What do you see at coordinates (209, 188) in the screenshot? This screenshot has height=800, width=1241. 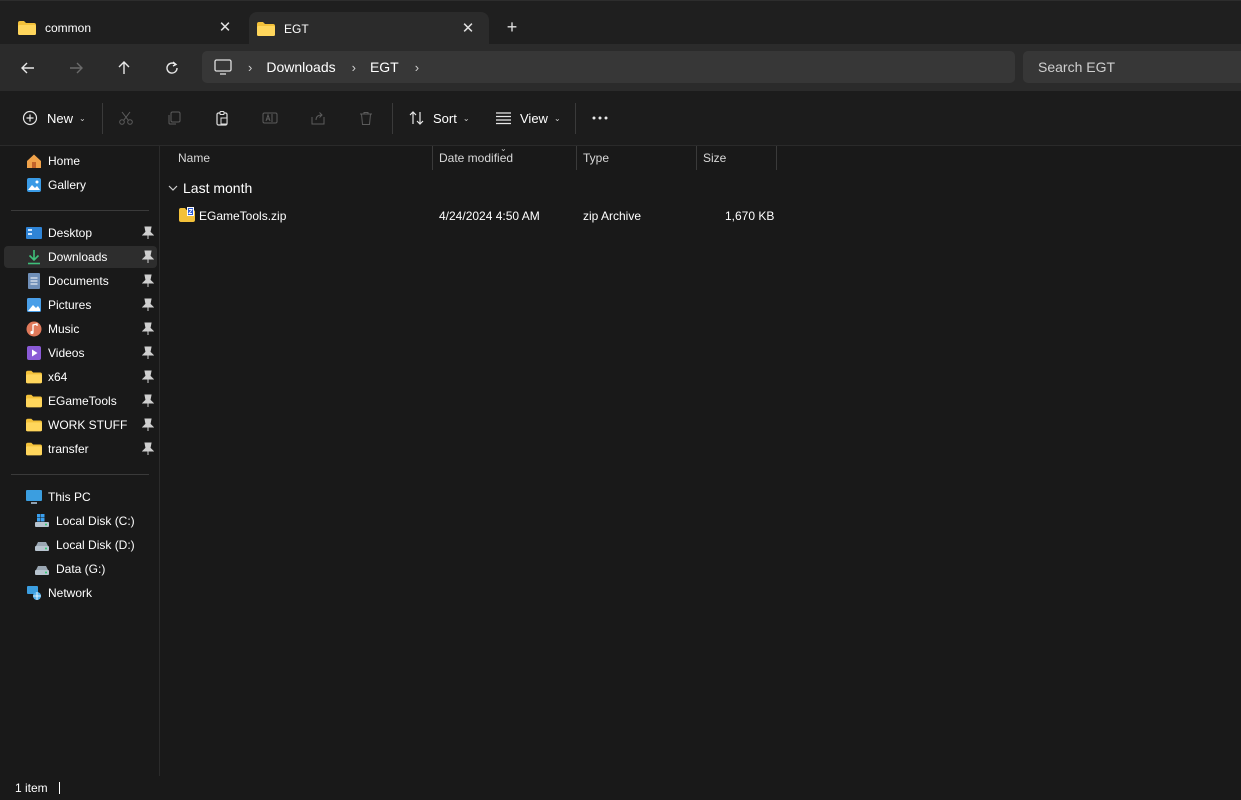 I see `group-header-last-month: Last month` at bounding box center [209, 188].